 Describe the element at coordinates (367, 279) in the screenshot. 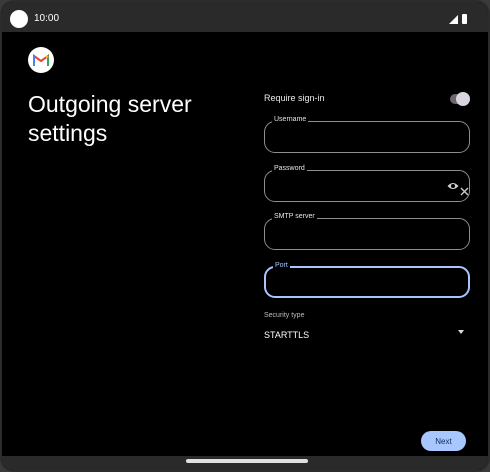

I see `port-field: Port` at that location.